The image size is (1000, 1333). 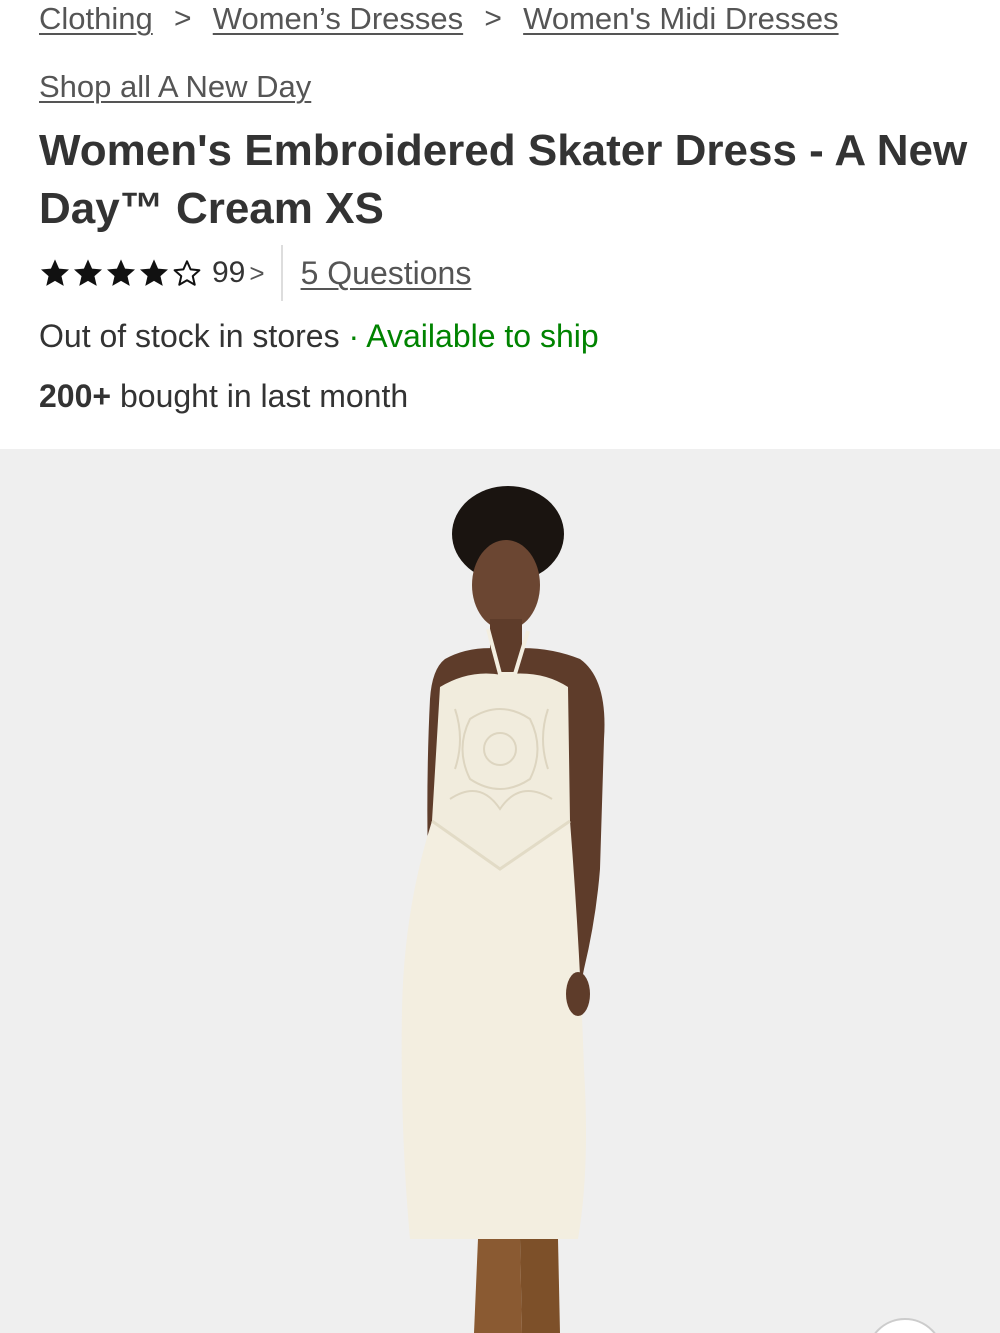 I want to click on store-status: Out of stock in stores, so click(x=189, y=336).